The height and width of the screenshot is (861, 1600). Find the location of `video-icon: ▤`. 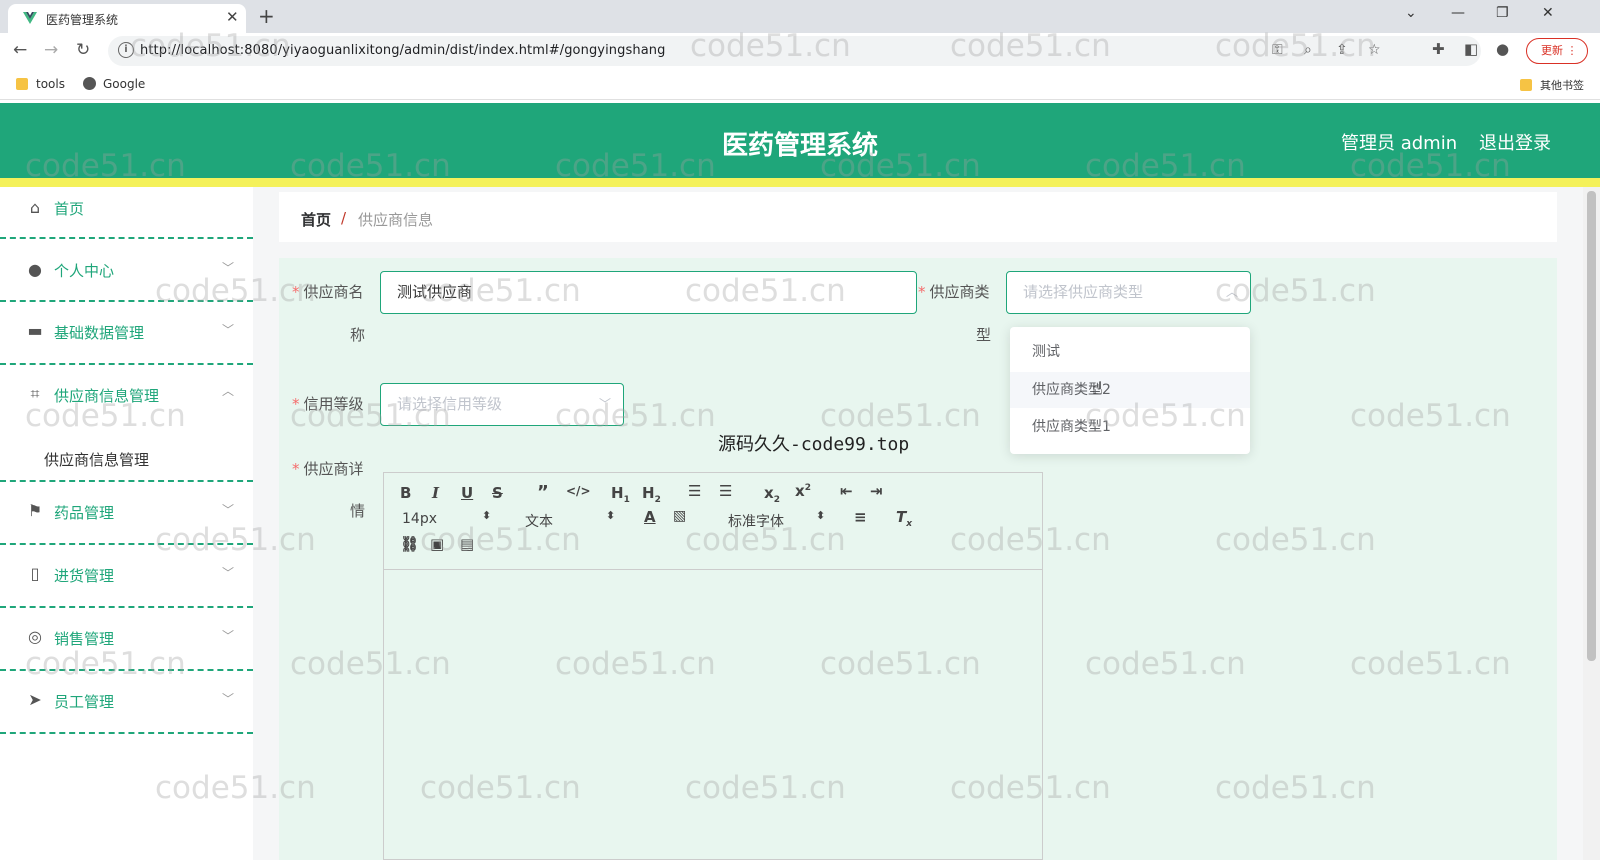

video-icon: ▤ is located at coordinates (467, 544).